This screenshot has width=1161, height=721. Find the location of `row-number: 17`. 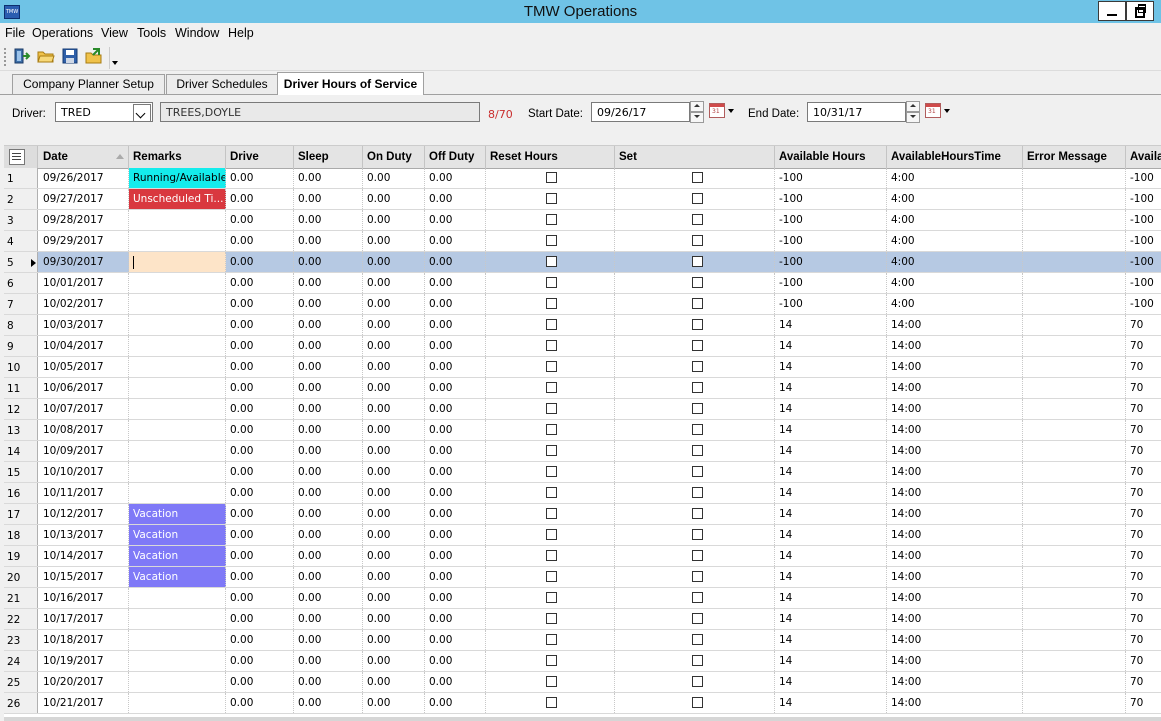

row-number: 17 is located at coordinates (21, 514).